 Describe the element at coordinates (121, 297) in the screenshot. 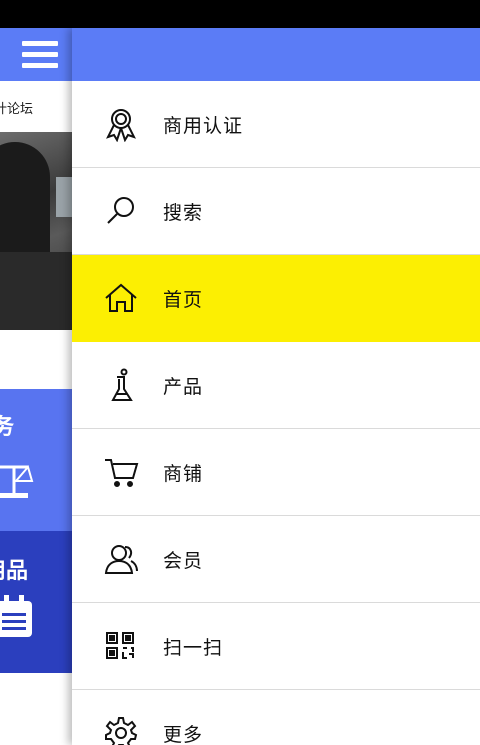

I see `home-icon` at that location.